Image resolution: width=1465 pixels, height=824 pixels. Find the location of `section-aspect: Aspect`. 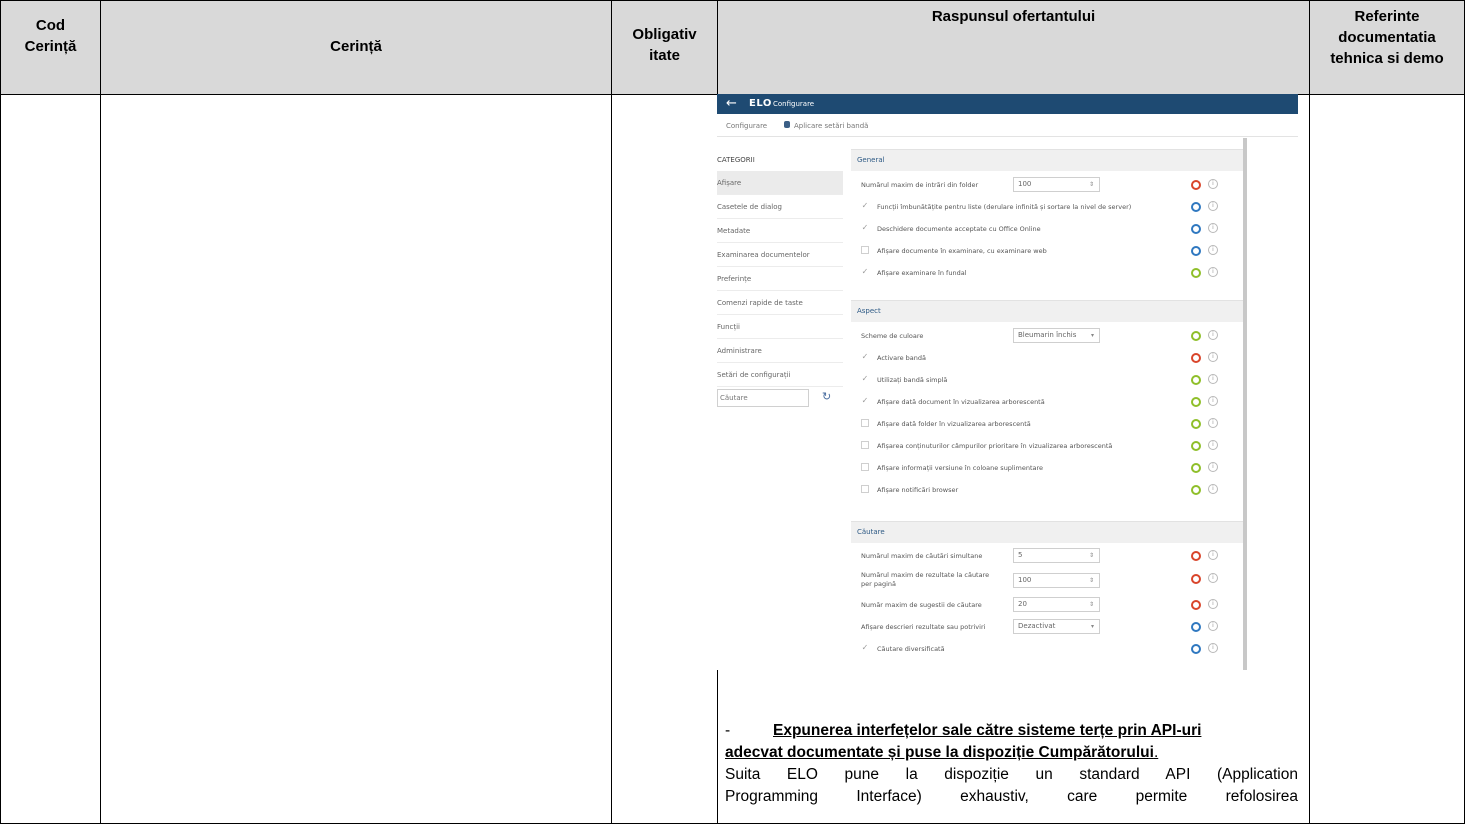

section-aspect: Aspect is located at coordinates (1047, 311).